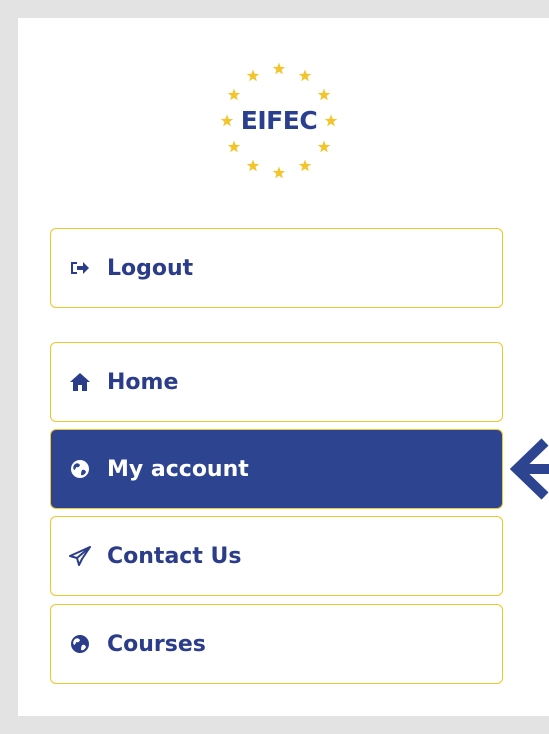  Describe the element at coordinates (156, 644) in the screenshot. I see `courses-label: Courses` at that location.